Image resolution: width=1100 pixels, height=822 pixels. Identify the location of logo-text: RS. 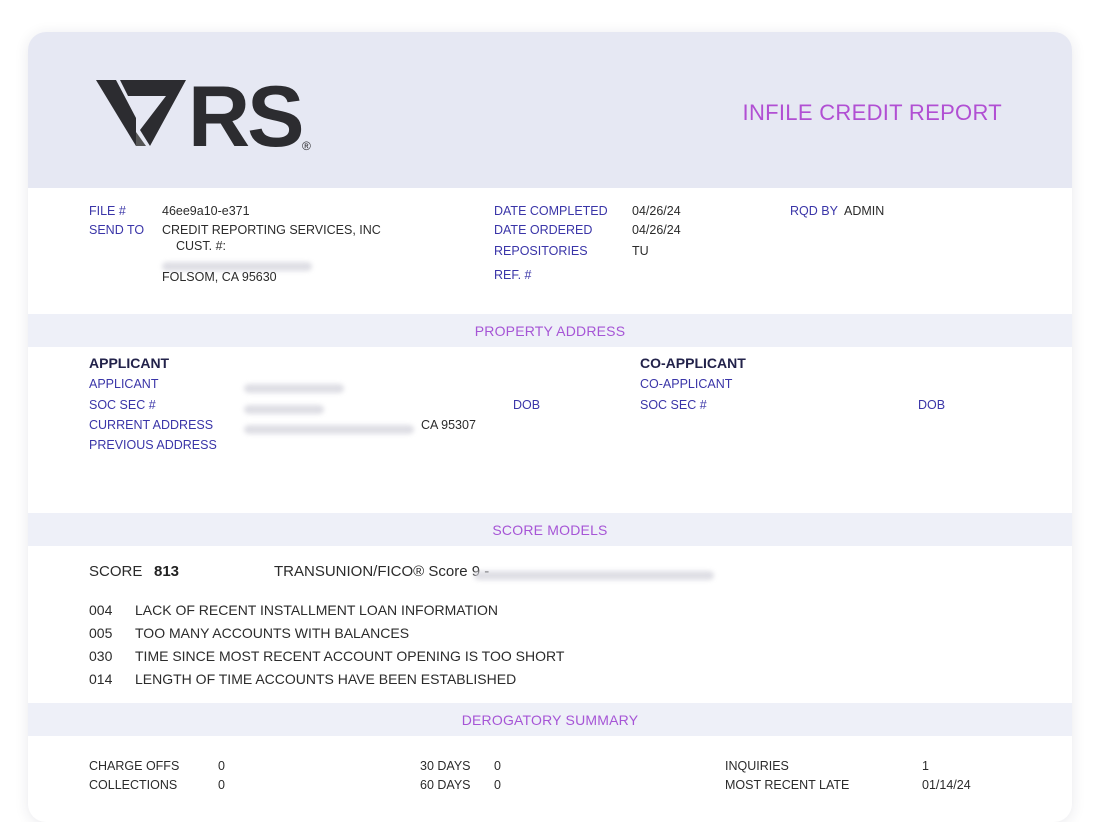
(244, 111).